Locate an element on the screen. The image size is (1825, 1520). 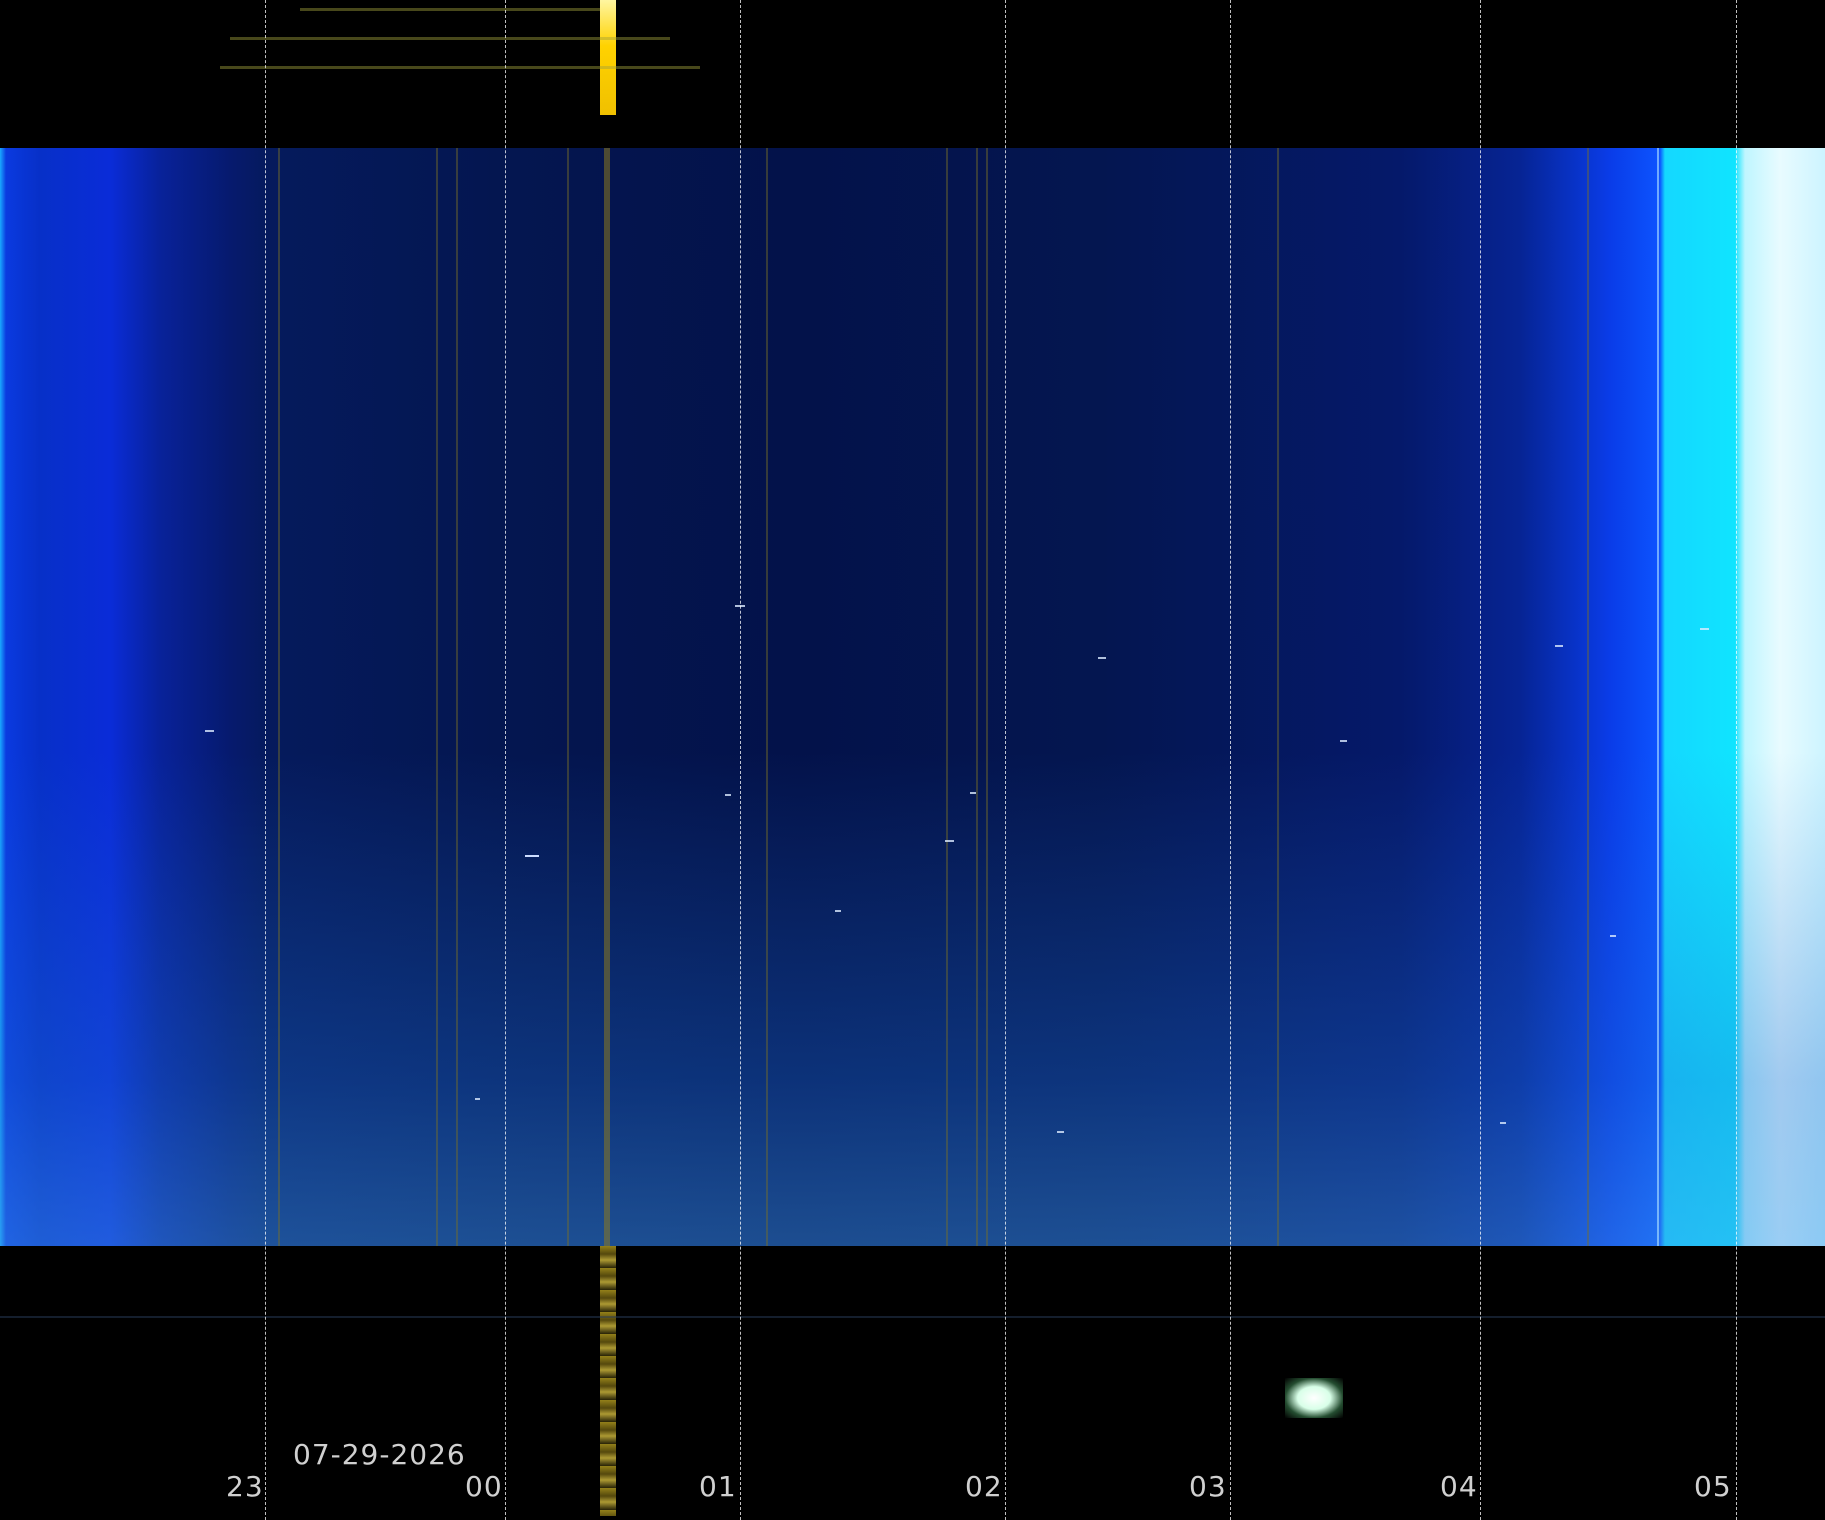
hour-label: 03 is located at coordinates (1208, 1486).